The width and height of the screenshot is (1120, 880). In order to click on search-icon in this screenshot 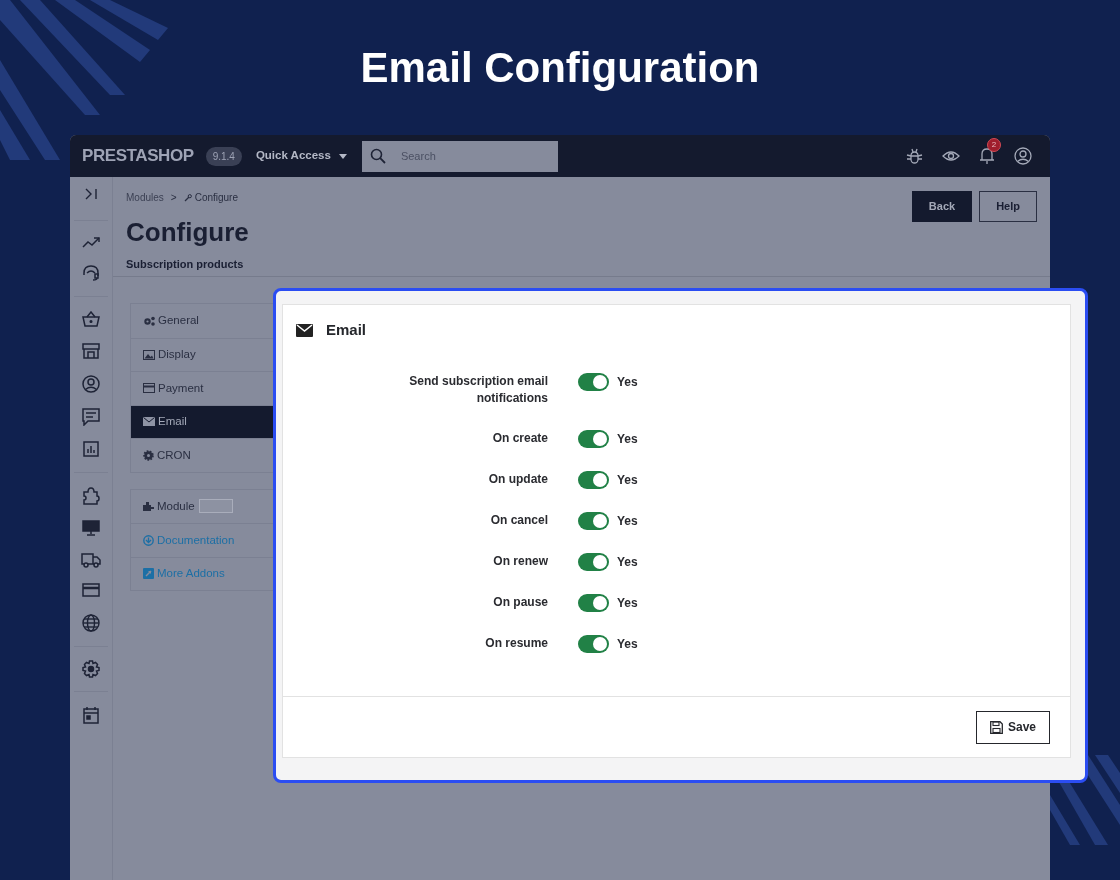, I will do `click(377, 155)`.